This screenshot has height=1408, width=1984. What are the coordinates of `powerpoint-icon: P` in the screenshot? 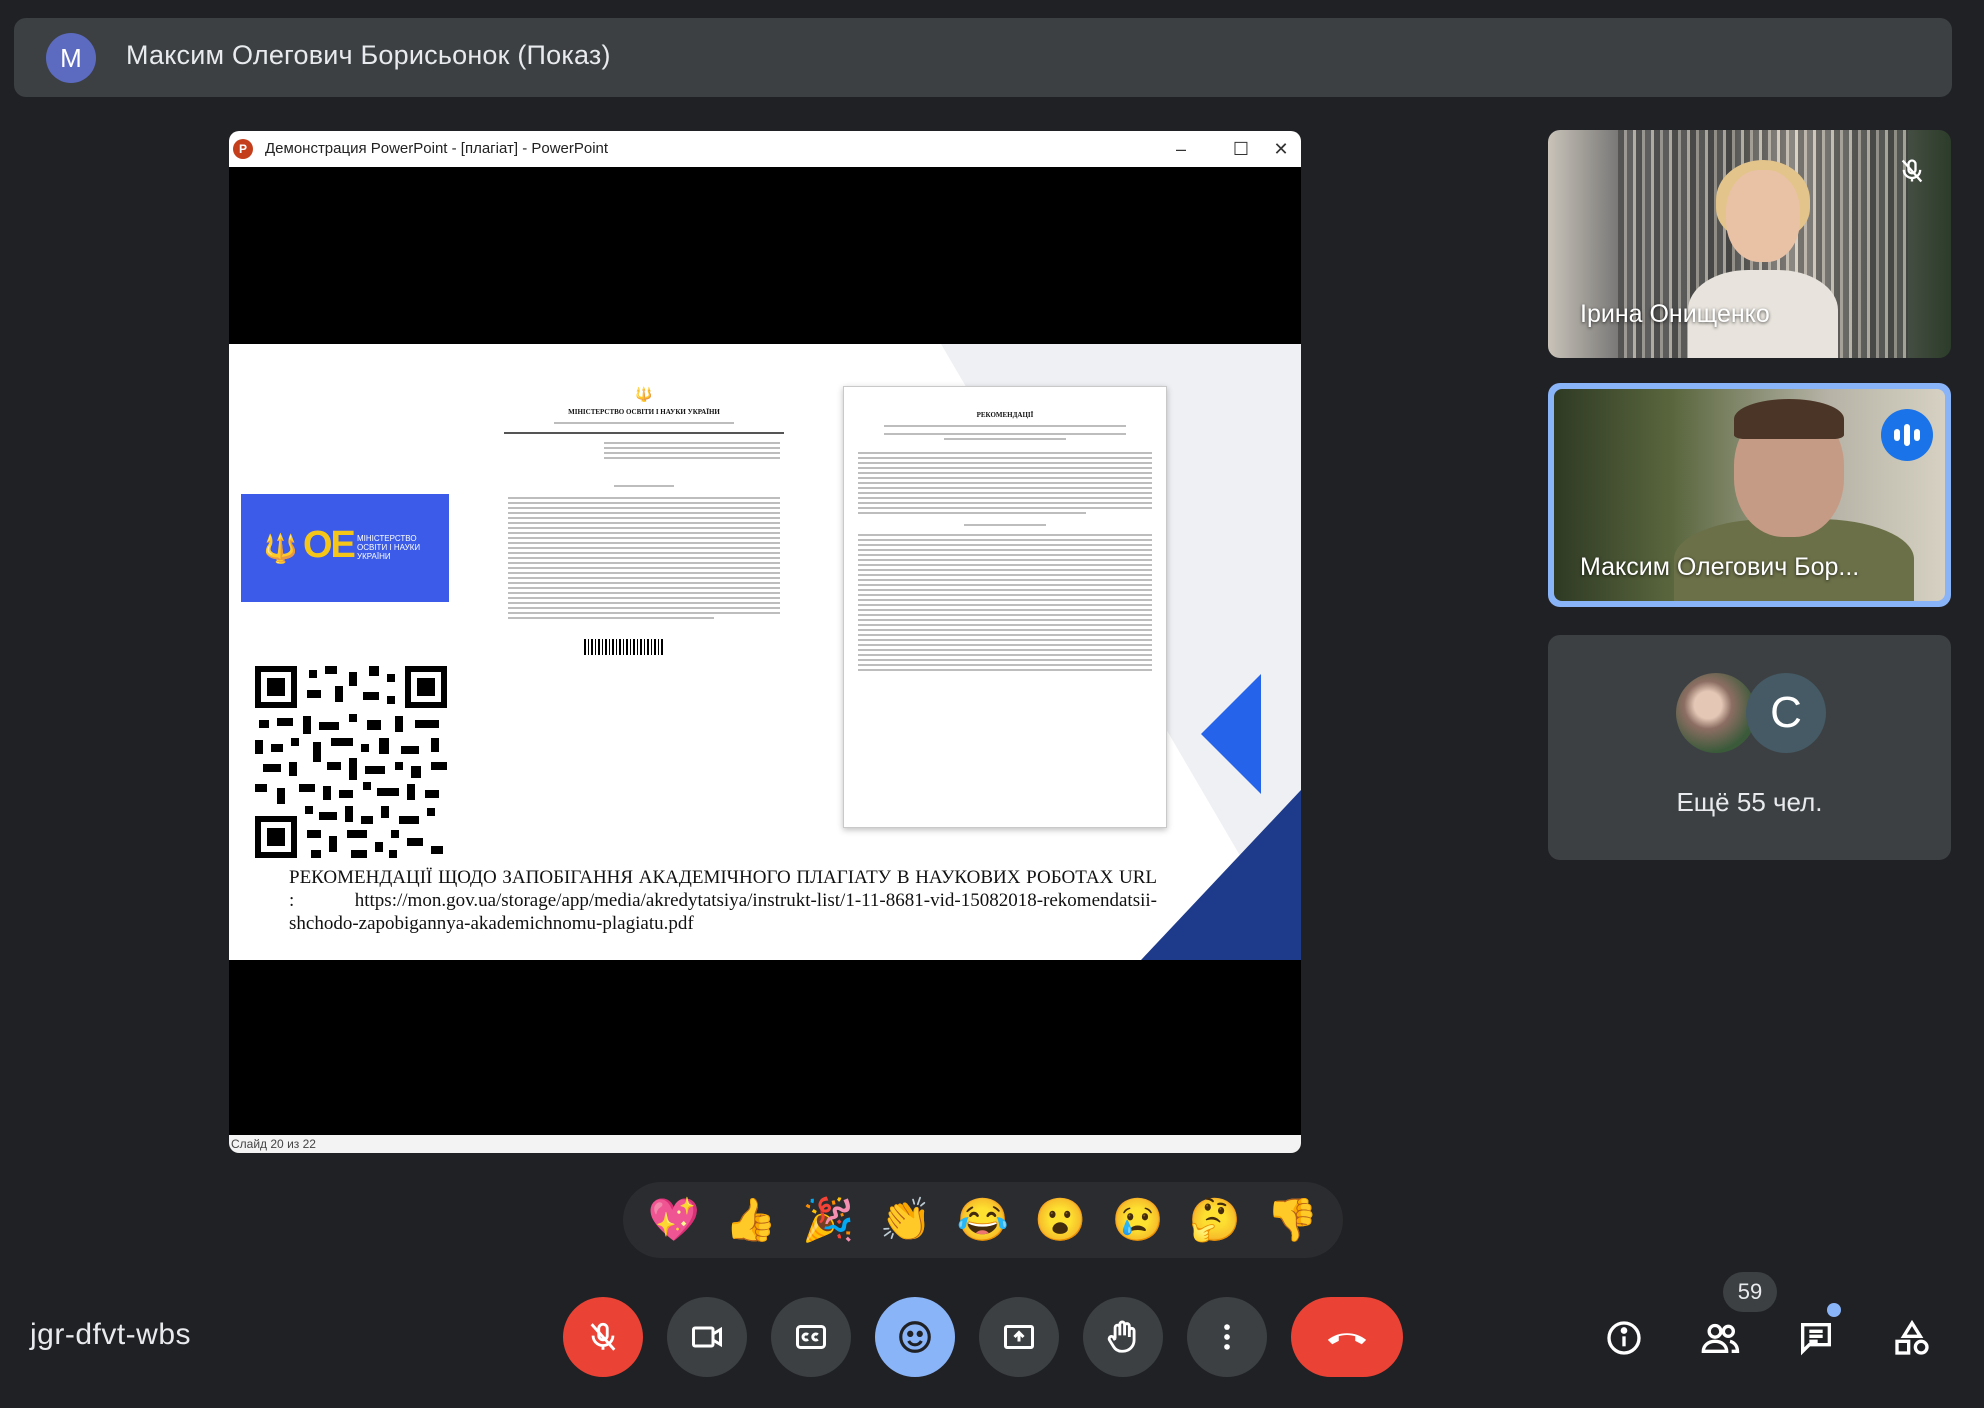 It's located at (243, 149).